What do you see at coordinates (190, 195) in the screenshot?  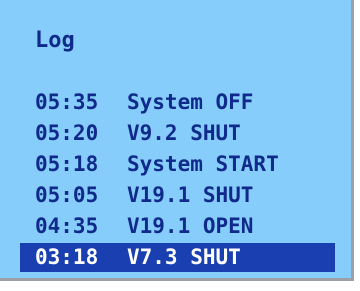 I see `log-entry-message: V19.1 SHUT` at bounding box center [190, 195].